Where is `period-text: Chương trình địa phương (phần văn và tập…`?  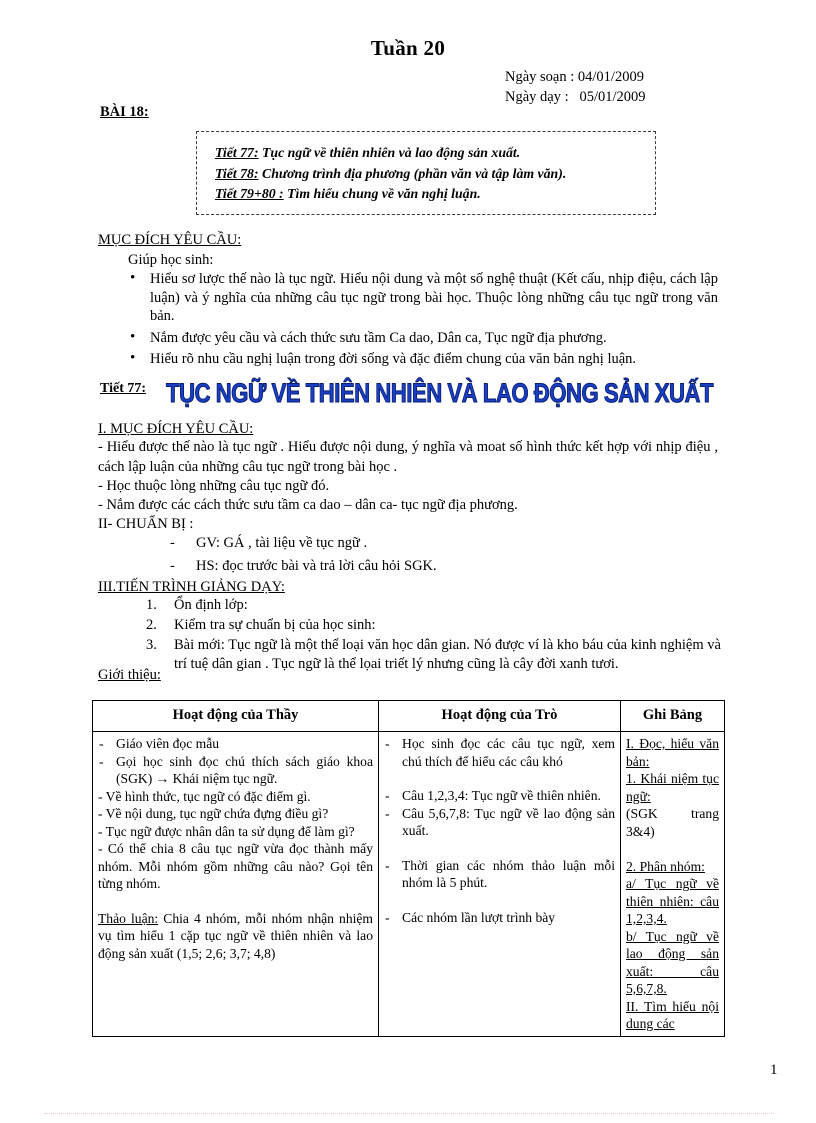
period-text: Chương trình địa phương (phần văn và tập… is located at coordinates (412, 173).